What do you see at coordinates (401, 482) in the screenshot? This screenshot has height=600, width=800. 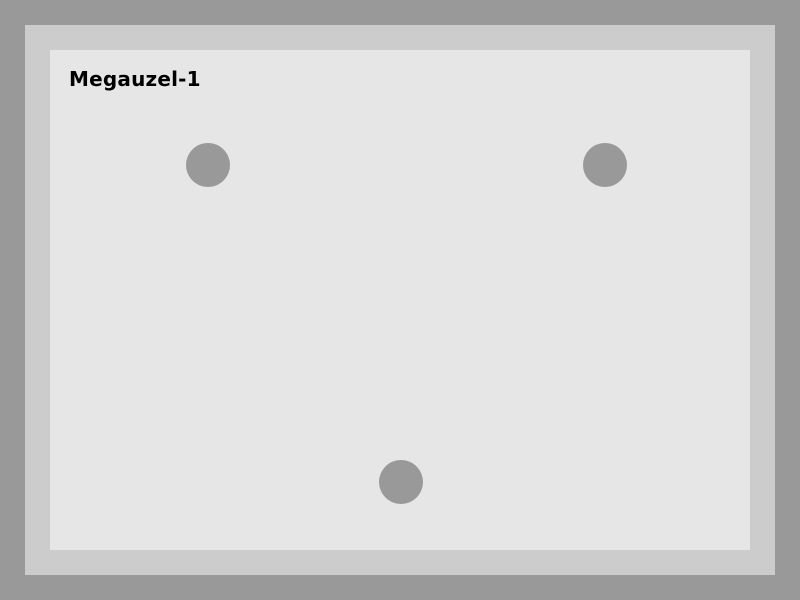 I see `dot-bottom-center` at bounding box center [401, 482].